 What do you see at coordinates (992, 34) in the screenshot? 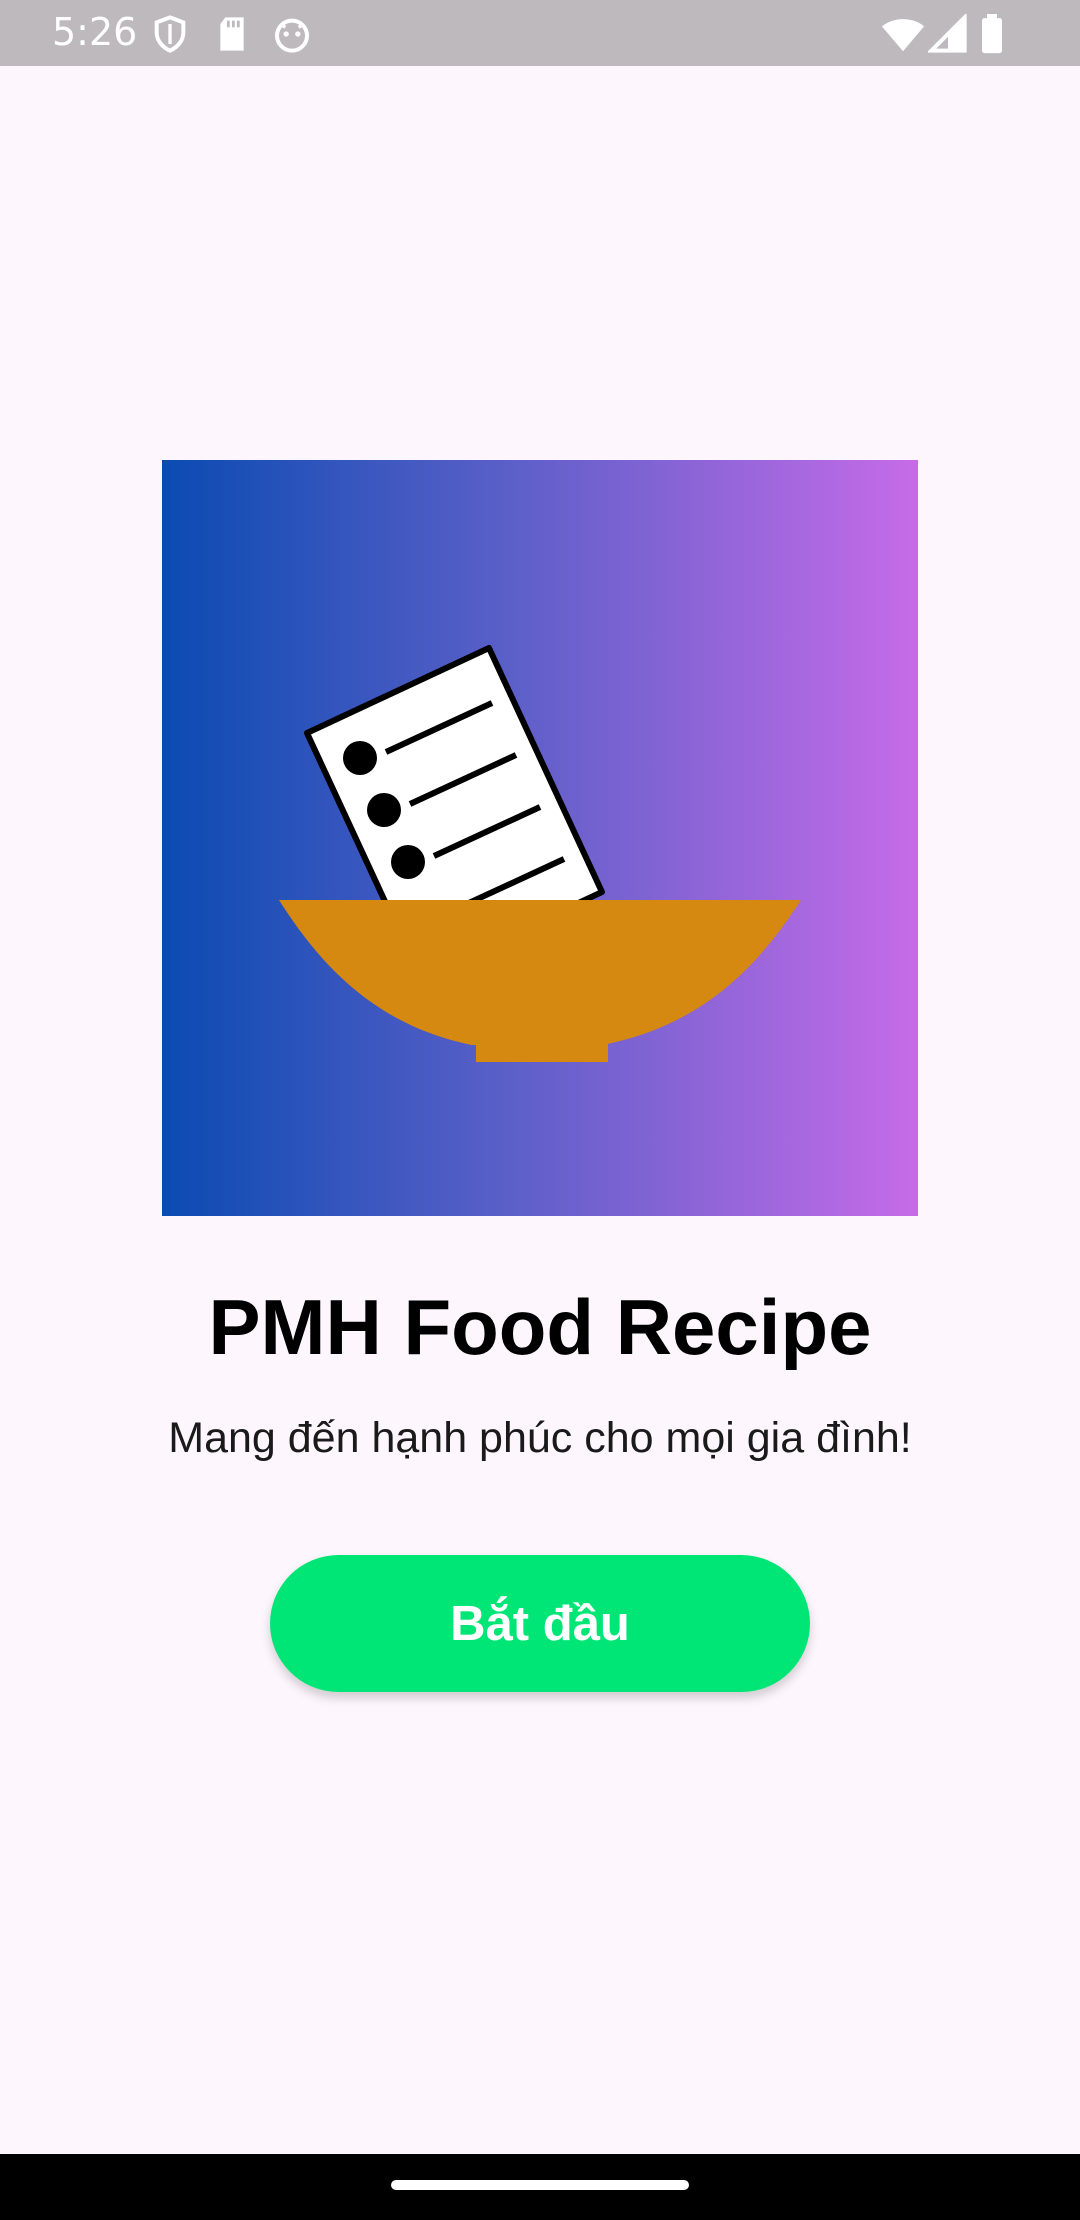
I see `battery-icon` at bounding box center [992, 34].